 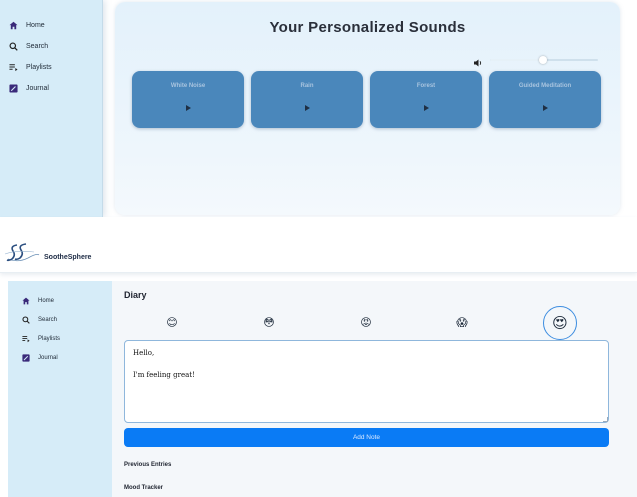 I want to click on diary-title: Diary, so click(x=135, y=295).